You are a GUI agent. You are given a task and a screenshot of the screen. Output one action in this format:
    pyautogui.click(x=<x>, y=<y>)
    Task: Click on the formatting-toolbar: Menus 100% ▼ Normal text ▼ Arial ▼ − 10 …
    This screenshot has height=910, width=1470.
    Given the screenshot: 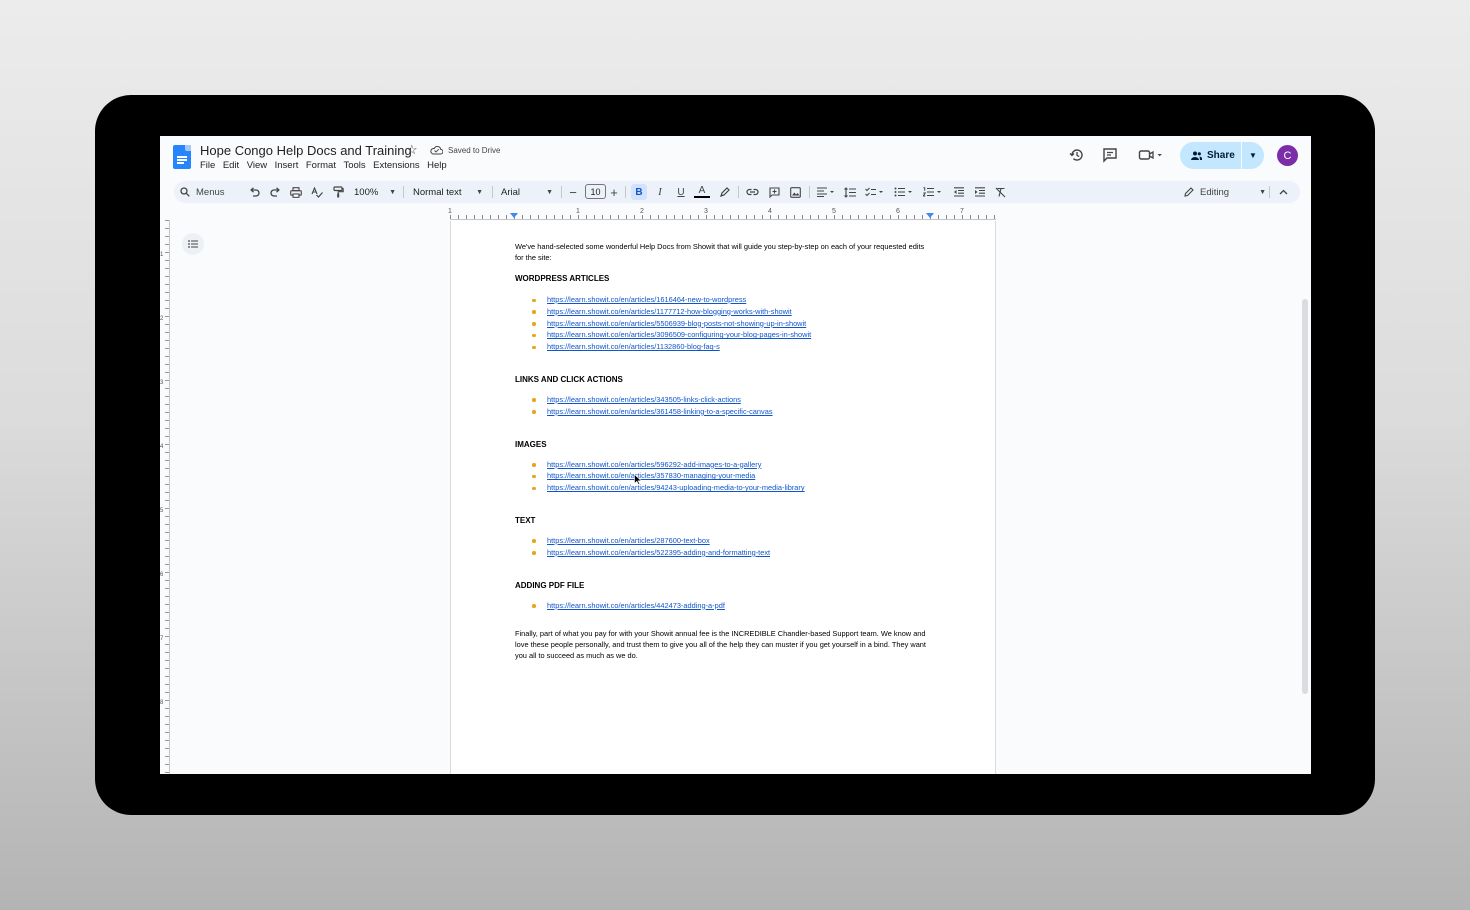 What is the action you would take?
    pyautogui.click(x=737, y=192)
    